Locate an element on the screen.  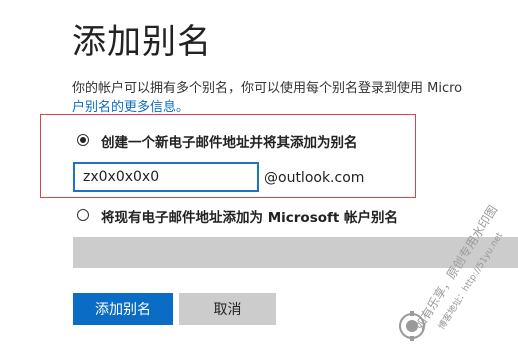
existing-email-field is located at coordinates (295, 252).